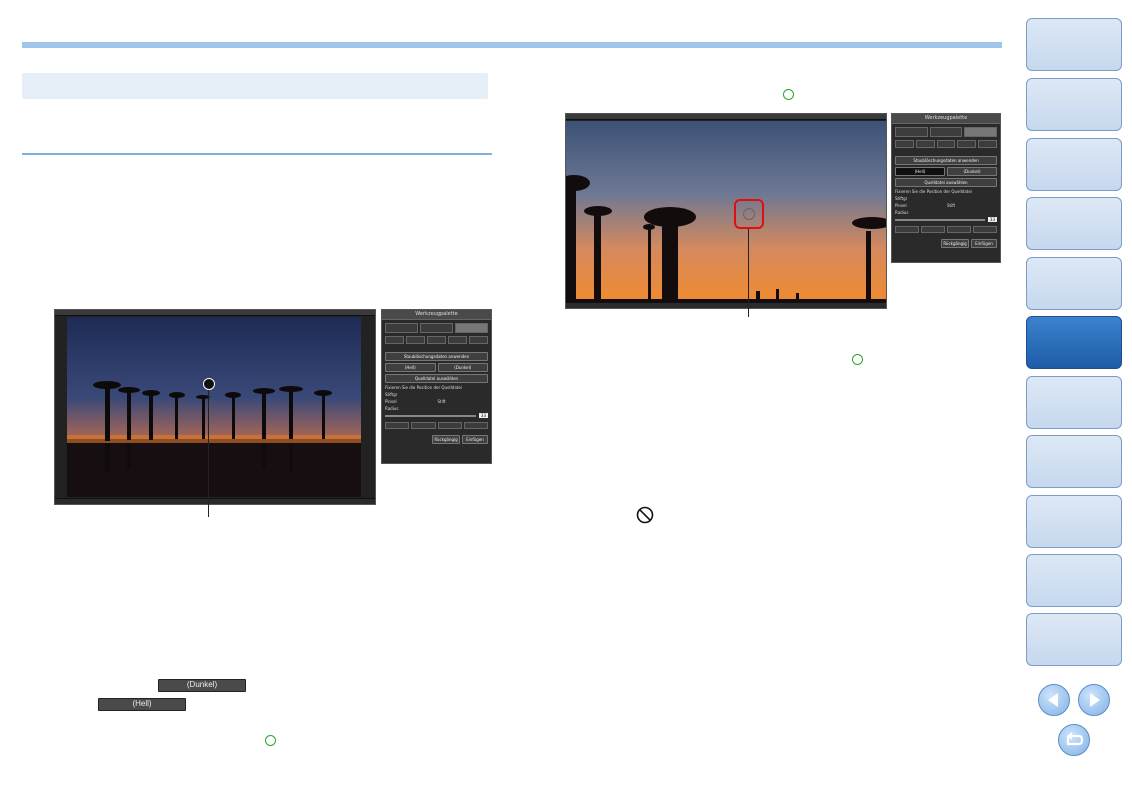 This screenshot has height=800, width=1132. What do you see at coordinates (1074, 342) in the screenshot?
I see `nav-tab-6-active` at bounding box center [1074, 342].